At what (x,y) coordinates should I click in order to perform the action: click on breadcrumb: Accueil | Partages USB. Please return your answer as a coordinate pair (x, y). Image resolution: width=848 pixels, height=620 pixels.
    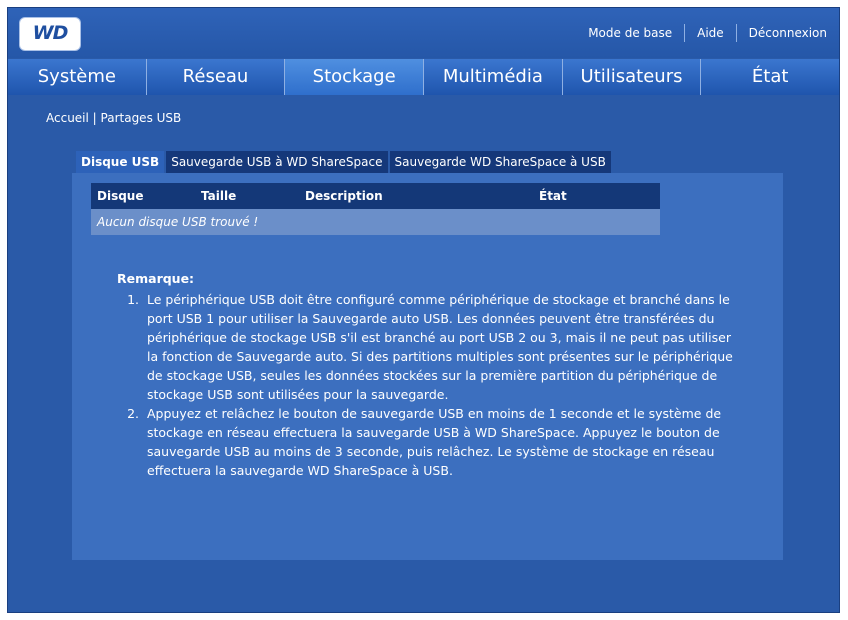
    Looking at the image, I should click on (114, 118).